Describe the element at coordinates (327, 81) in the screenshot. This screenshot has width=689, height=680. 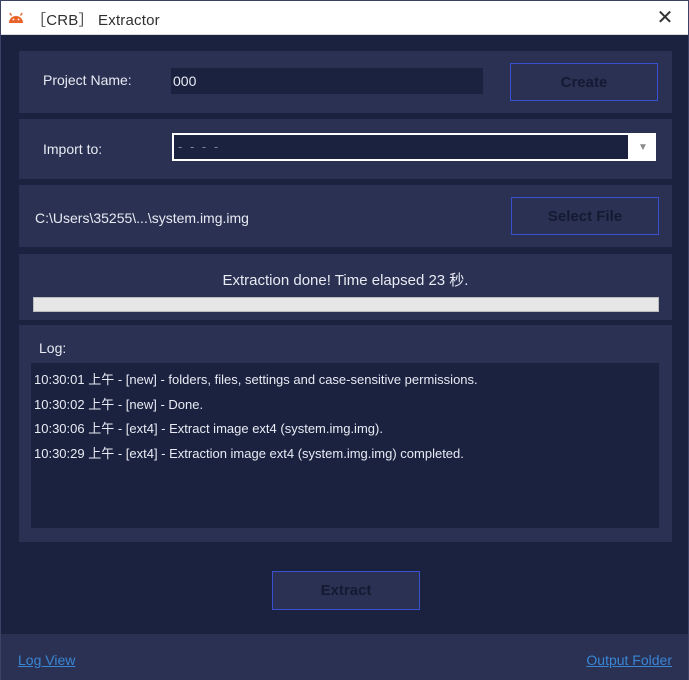
I see `project-name-input: 000` at that location.